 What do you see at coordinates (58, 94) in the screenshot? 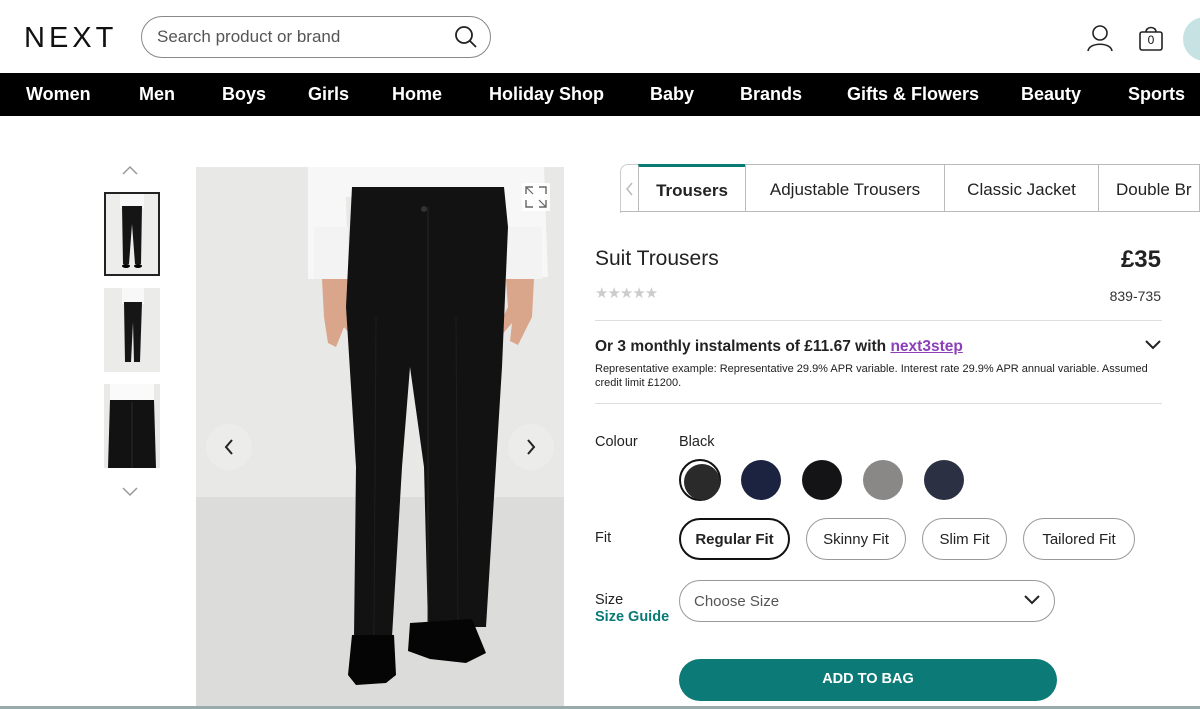
I see `nav-item-women: Women` at bounding box center [58, 94].